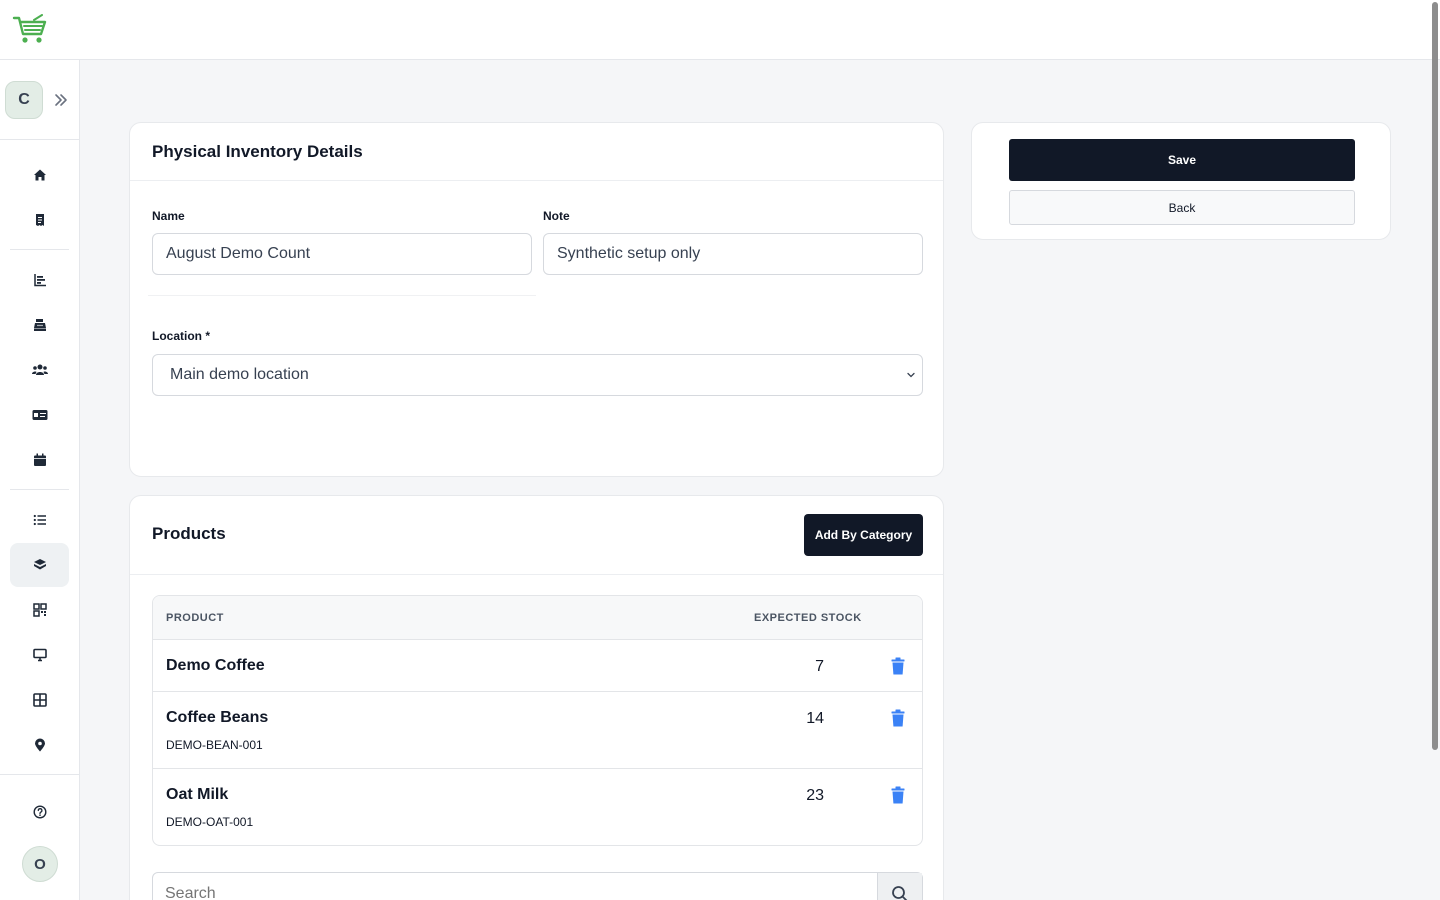 The image size is (1440, 900). I want to click on sidebar-item-qr, so click(39, 610).